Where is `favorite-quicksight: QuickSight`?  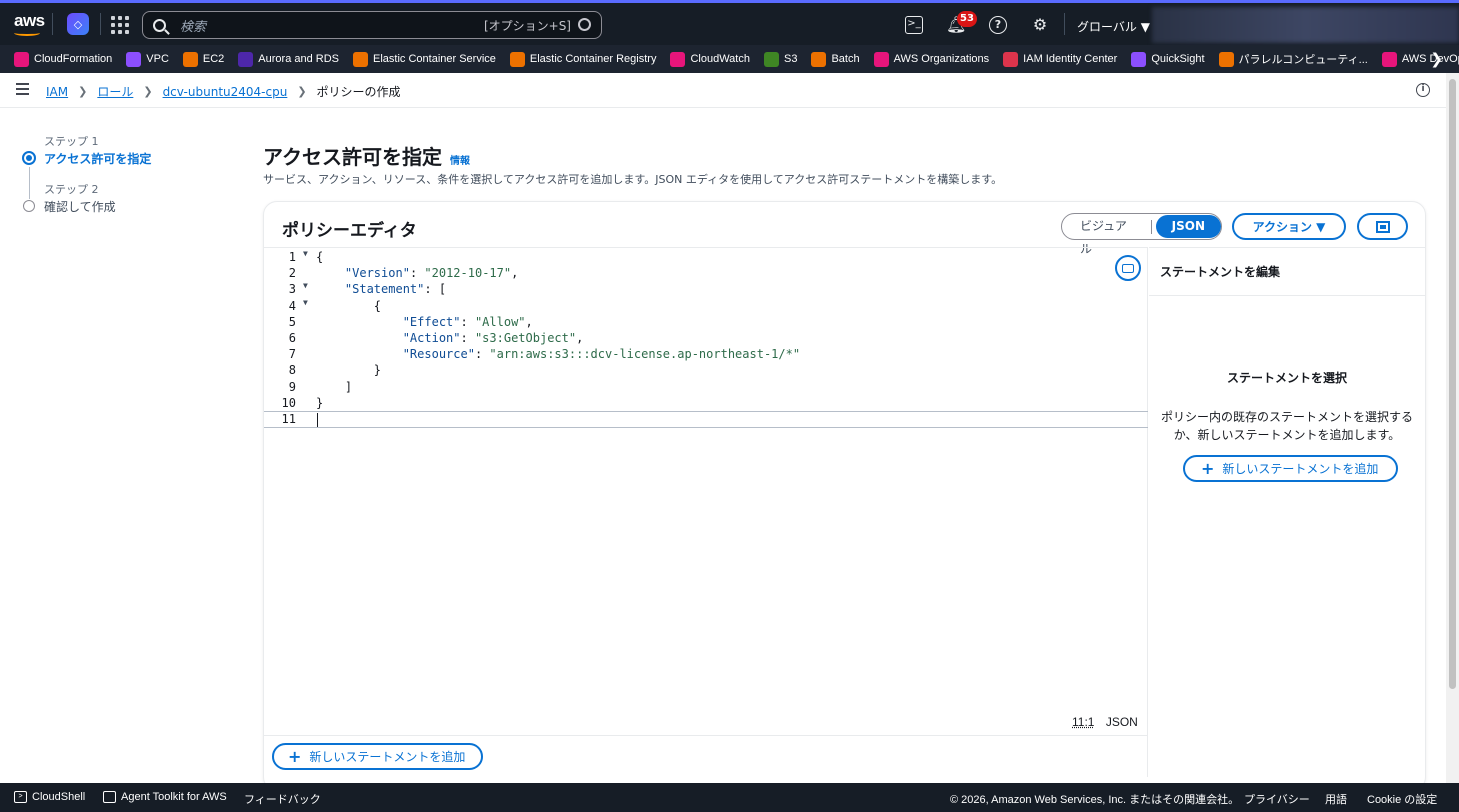
favorite-quicksight: QuickSight is located at coordinates (1168, 59).